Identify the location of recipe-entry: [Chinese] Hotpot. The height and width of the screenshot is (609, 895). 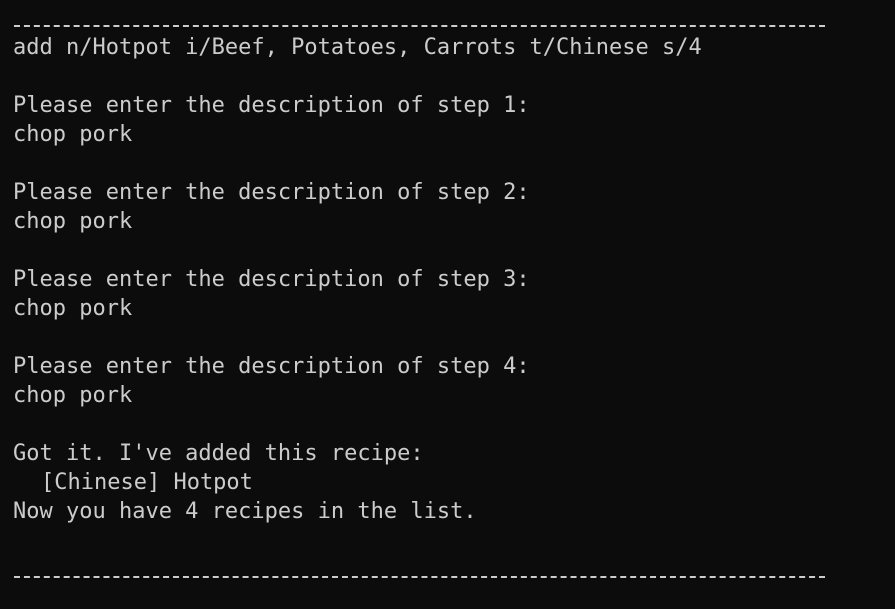
(147, 482).